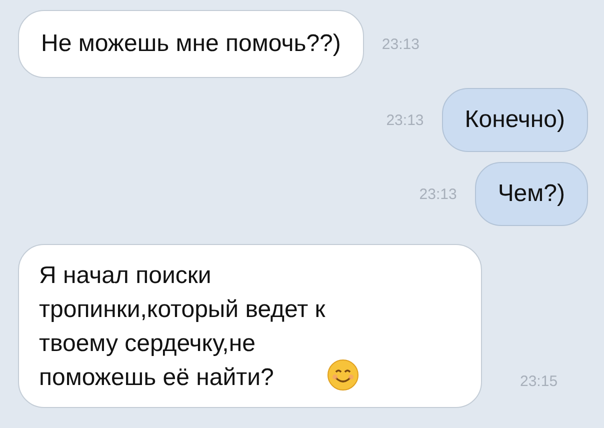 This screenshot has height=428, width=604. Describe the element at coordinates (182, 327) in the screenshot. I see `message-text: Я начал поиски тропинки,который ведет к твоему сердечку,не поможешь её найти?` at that location.